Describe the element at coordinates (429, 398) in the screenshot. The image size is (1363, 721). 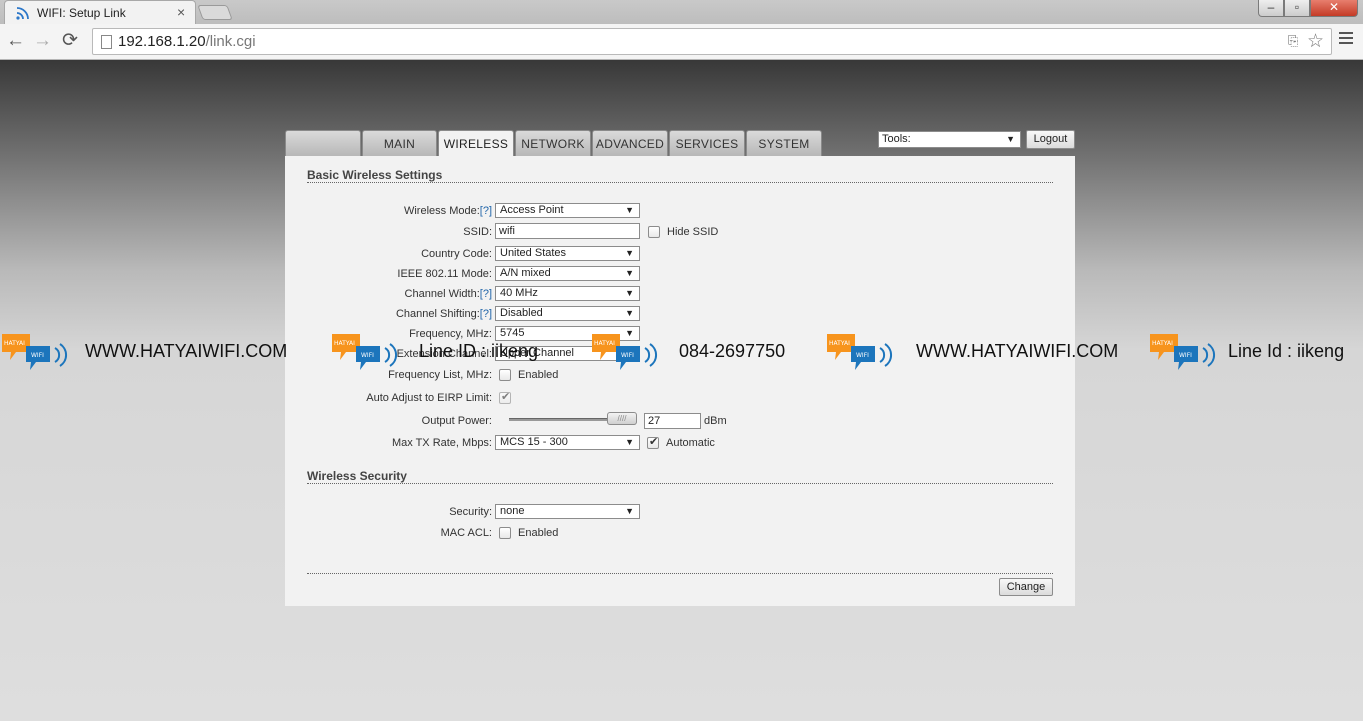
I see `auto-eirp-label: Auto Adjust to EIRP Limit:` at that location.